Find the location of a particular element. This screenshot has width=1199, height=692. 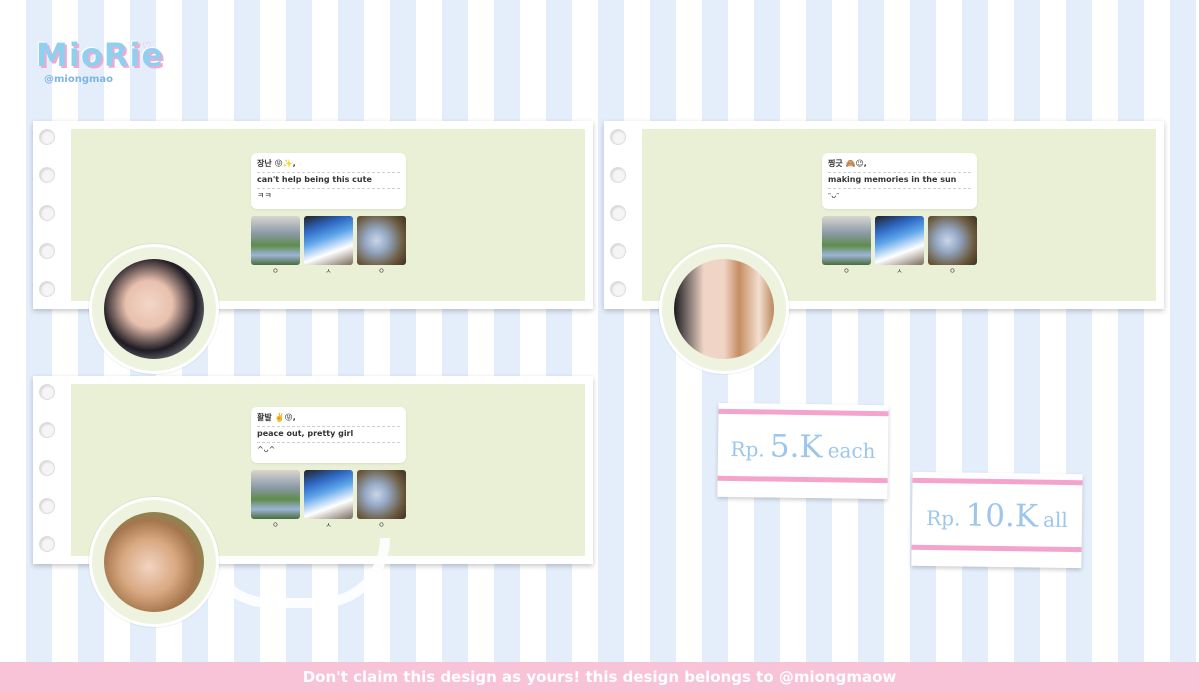

heart-icon: ♡♡ is located at coordinates (142, 46).